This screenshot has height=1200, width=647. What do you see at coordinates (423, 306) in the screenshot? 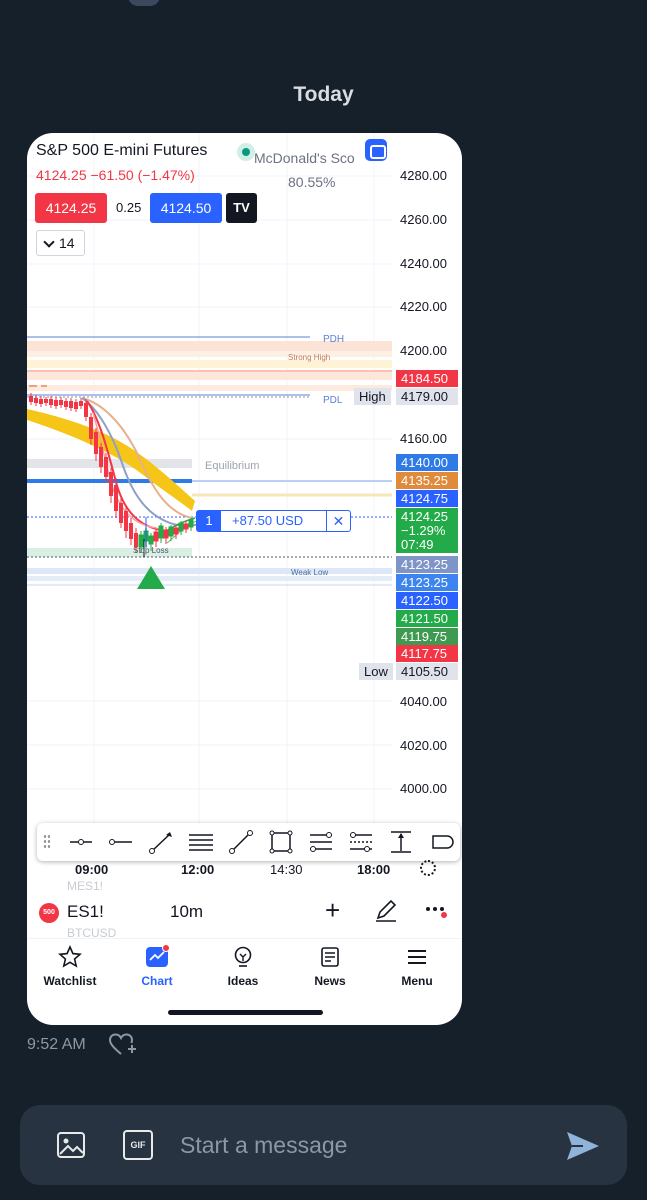
I see `axis-price: 4220.00` at bounding box center [423, 306].